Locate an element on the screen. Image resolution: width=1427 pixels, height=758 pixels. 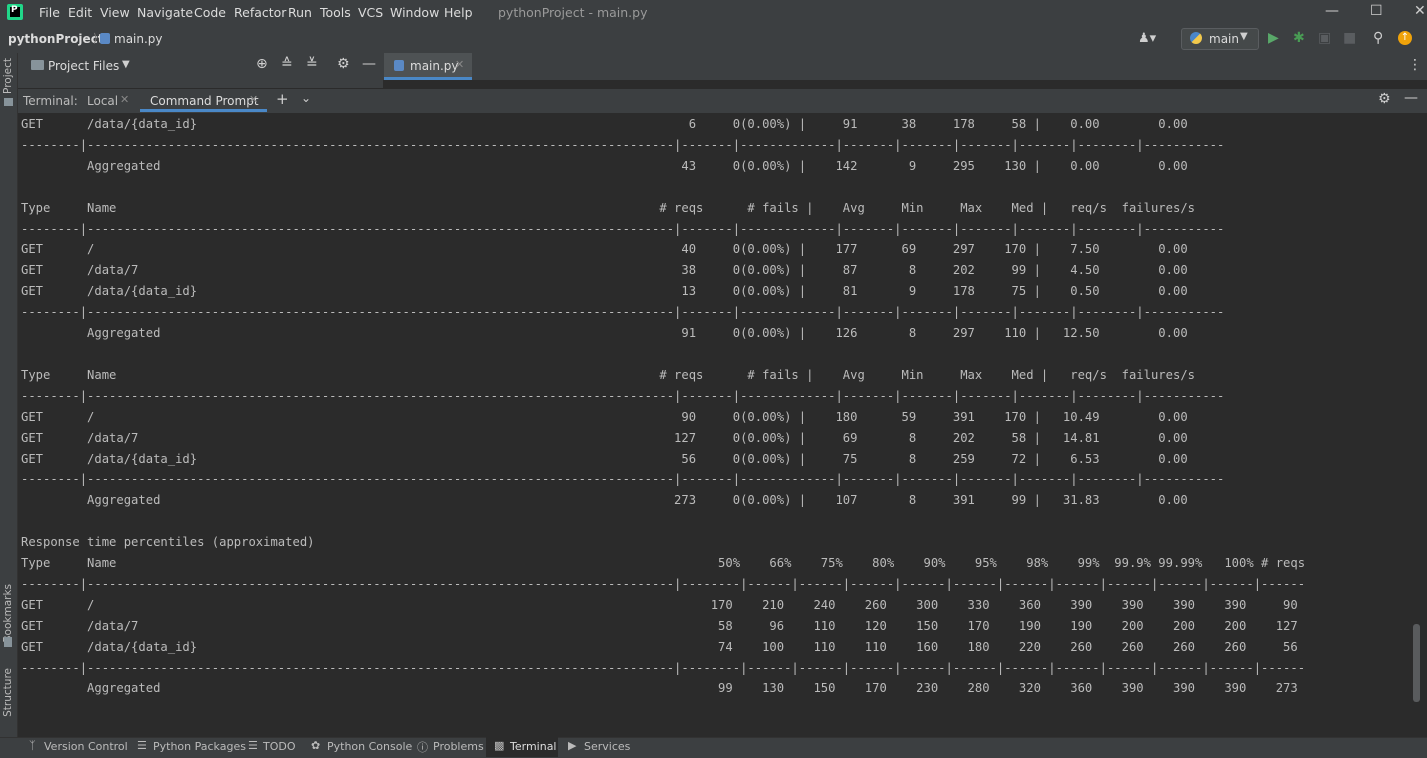
collapse-all-icon: ≚ is located at coordinates (312, 64).